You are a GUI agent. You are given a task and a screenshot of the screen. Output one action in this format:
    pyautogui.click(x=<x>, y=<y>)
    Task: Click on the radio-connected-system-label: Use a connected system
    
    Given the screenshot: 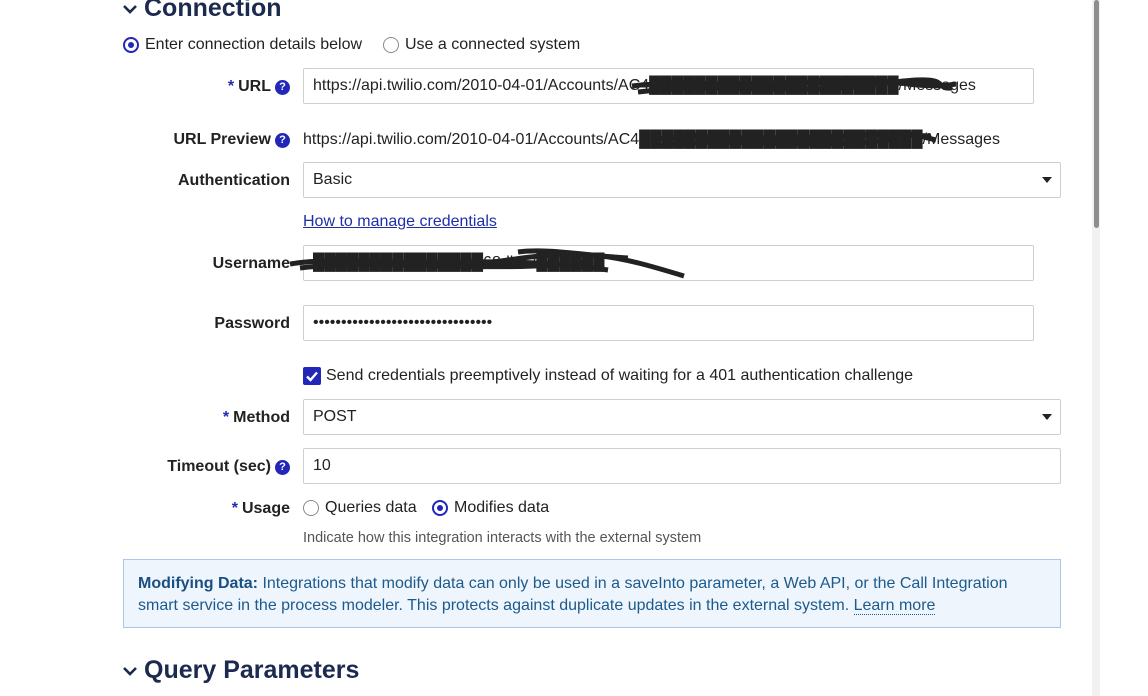 What is the action you would take?
    pyautogui.click(x=493, y=44)
    